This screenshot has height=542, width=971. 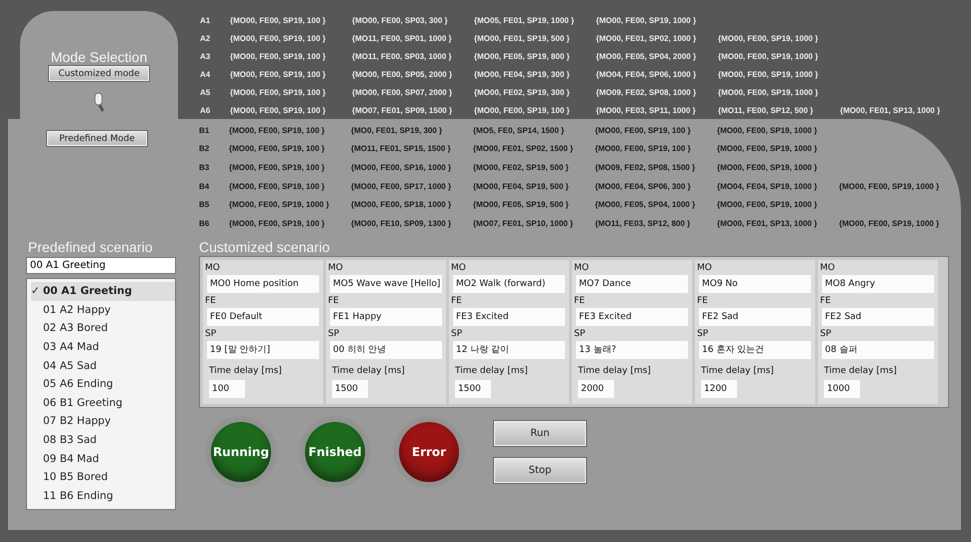 I want to click on row-label: A3, so click(x=206, y=56).